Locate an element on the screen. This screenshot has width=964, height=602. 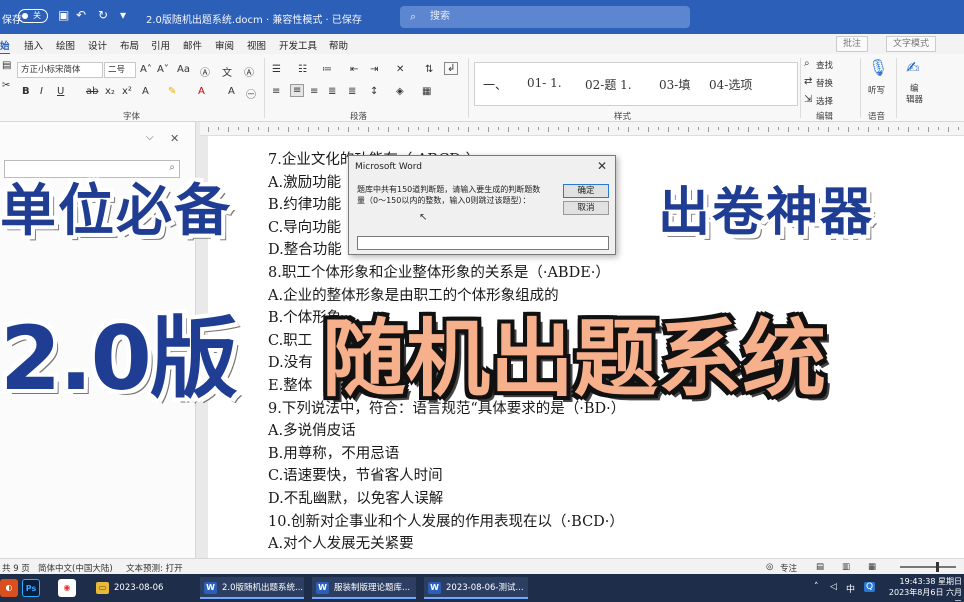
bullets-icon: ☰ is located at coordinates (276, 69).